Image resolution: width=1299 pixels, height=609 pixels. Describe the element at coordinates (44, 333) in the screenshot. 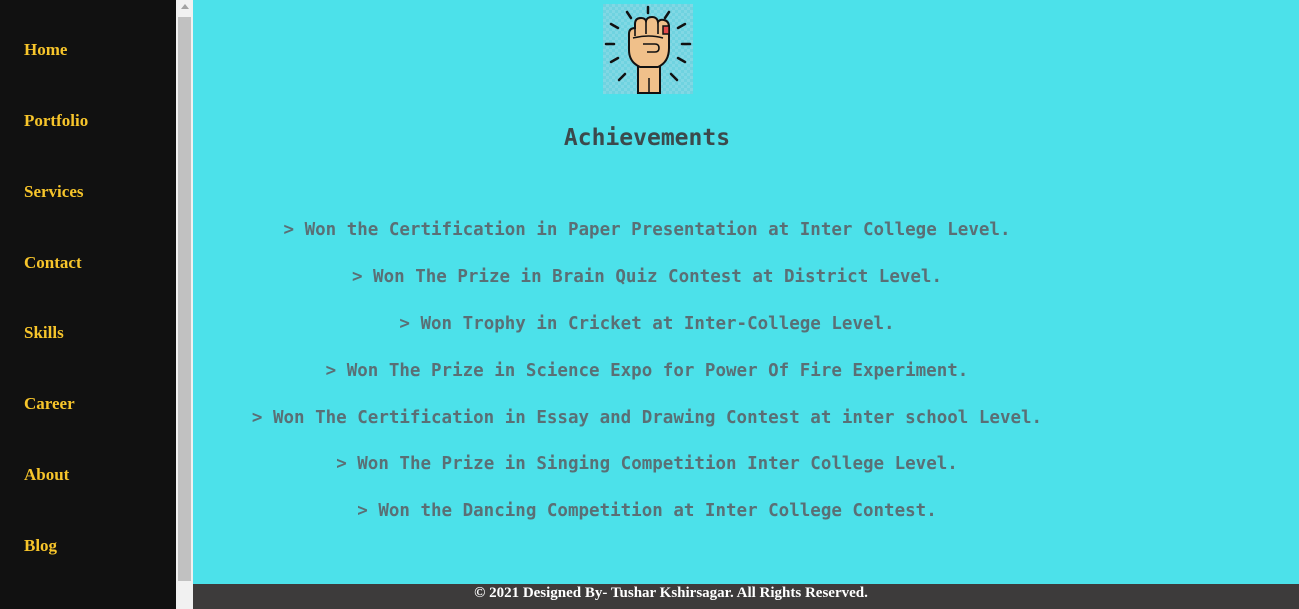

I see `nav-link-skills: Skills` at that location.